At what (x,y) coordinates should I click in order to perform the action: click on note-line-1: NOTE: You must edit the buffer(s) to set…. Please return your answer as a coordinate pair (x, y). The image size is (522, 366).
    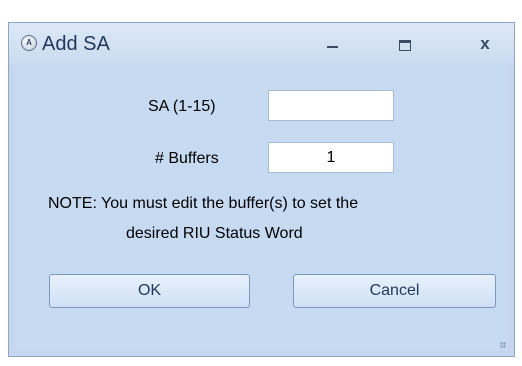
    Looking at the image, I should click on (203, 203).